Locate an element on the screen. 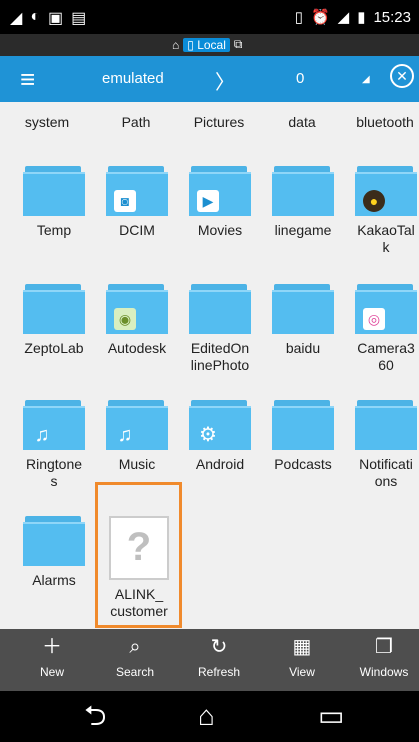  folder-item: EditedOn linePhoto is located at coordinates (220, 329).